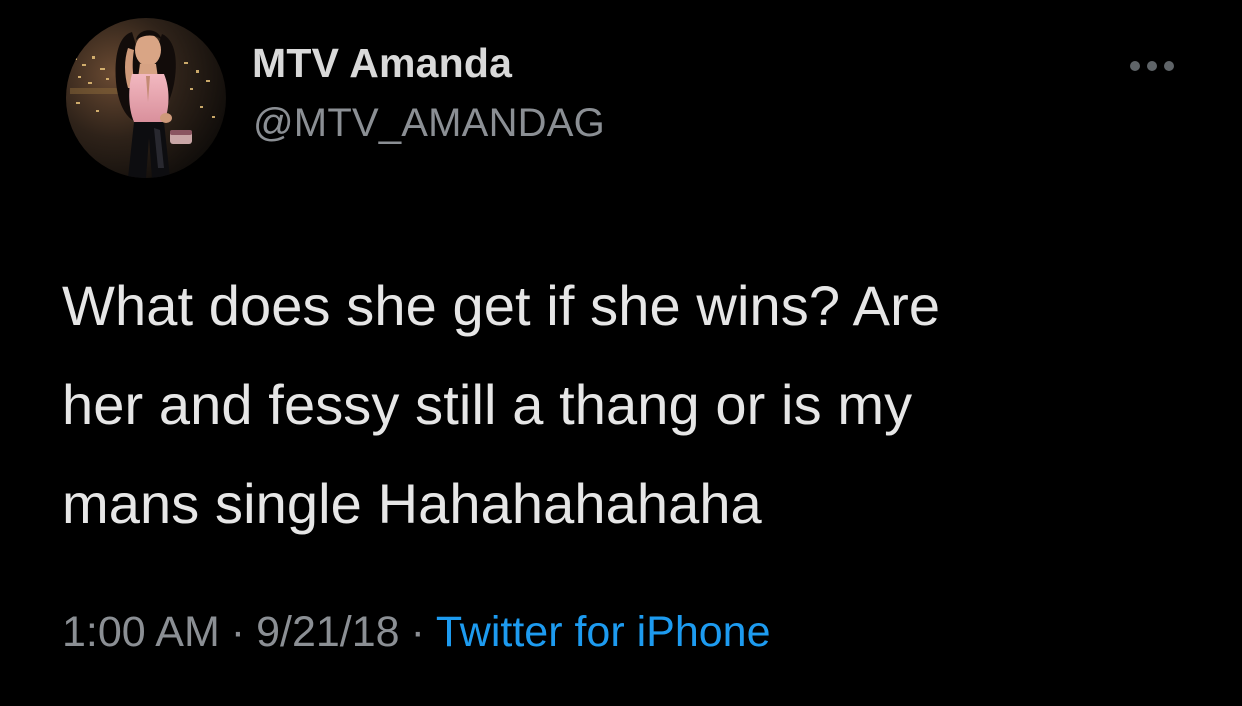 This screenshot has width=1242, height=706. What do you see at coordinates (412, 503) in the screenshot?
I see `tweet-text-line: mans single Hahahahahaha` at bounding box center [412, 503].